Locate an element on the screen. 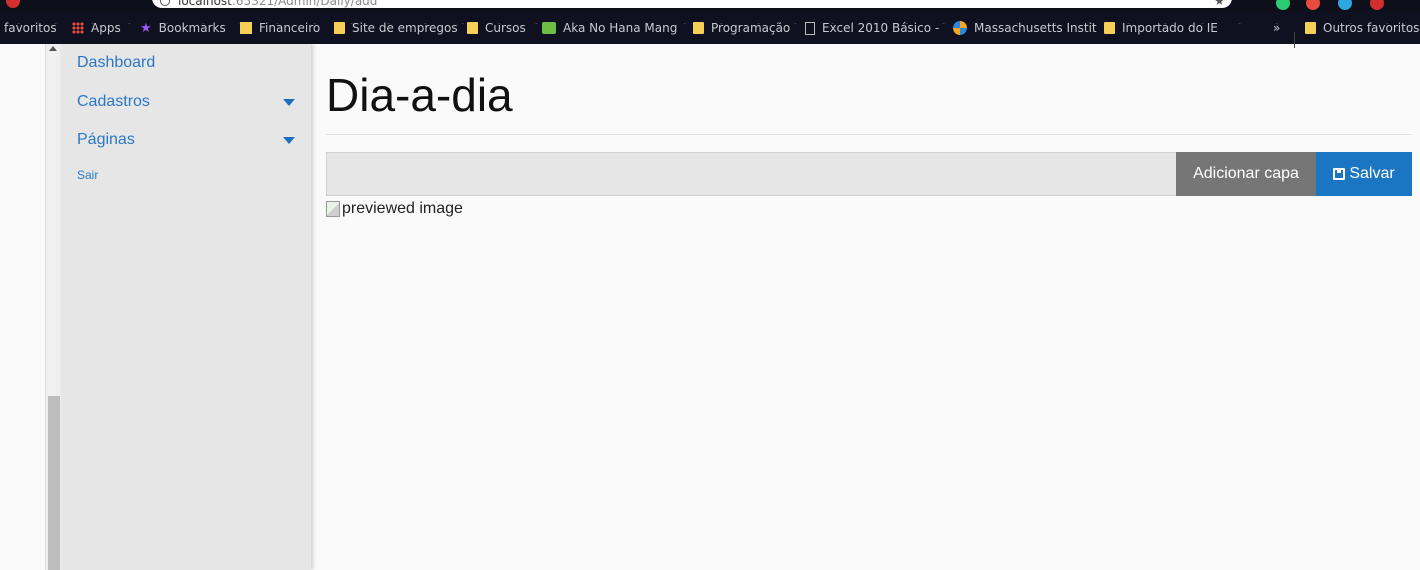 The image size is (1420, 570). bookmark-financeiro: Financeiro is located at coordinates (280, 28).